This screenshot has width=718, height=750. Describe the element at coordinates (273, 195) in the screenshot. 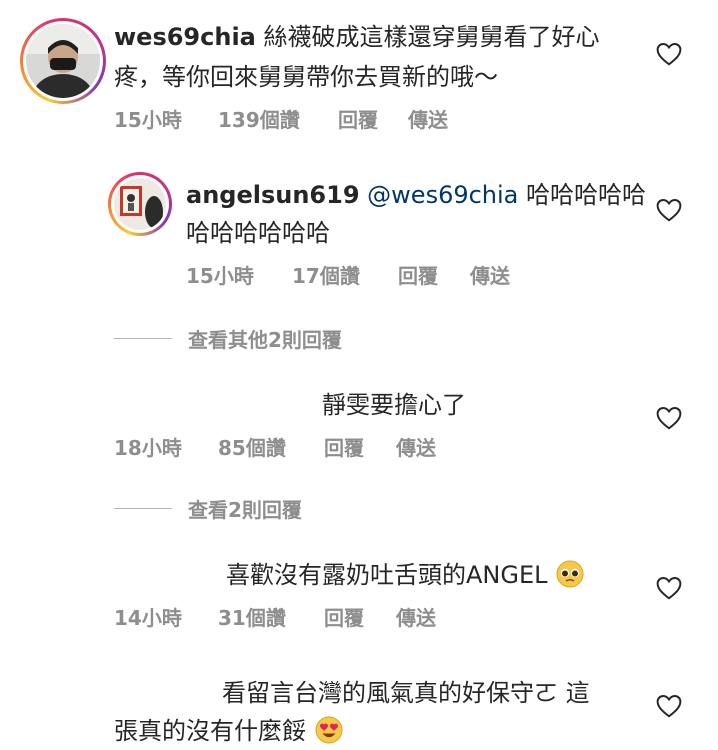

I see `reply-username: angelsun619` at that location.